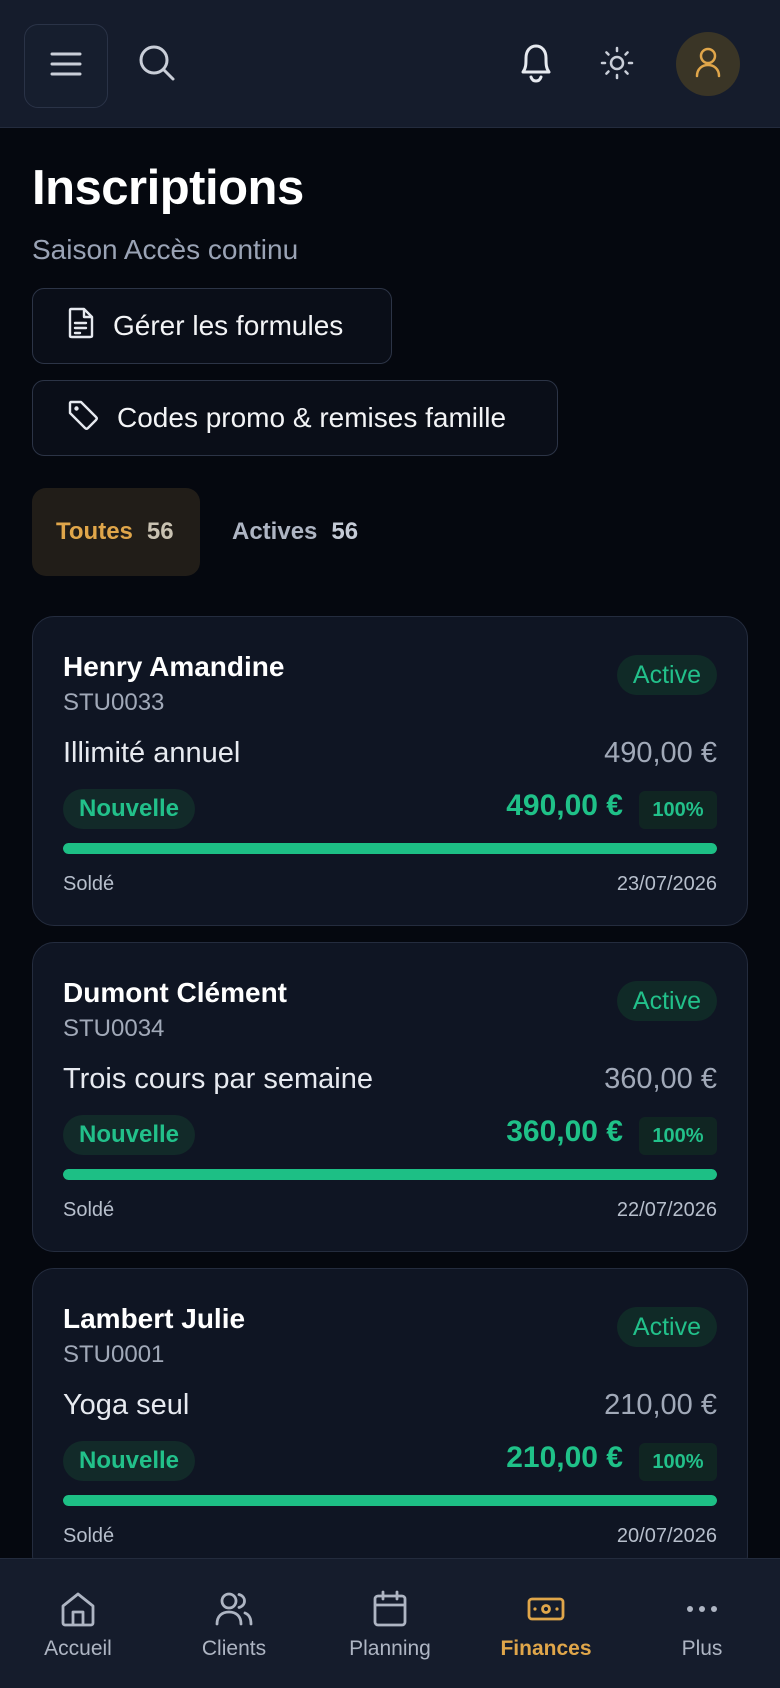 The image size is (780, 1688). I want to click on page-title: Inscriptions, so click(168, 188).